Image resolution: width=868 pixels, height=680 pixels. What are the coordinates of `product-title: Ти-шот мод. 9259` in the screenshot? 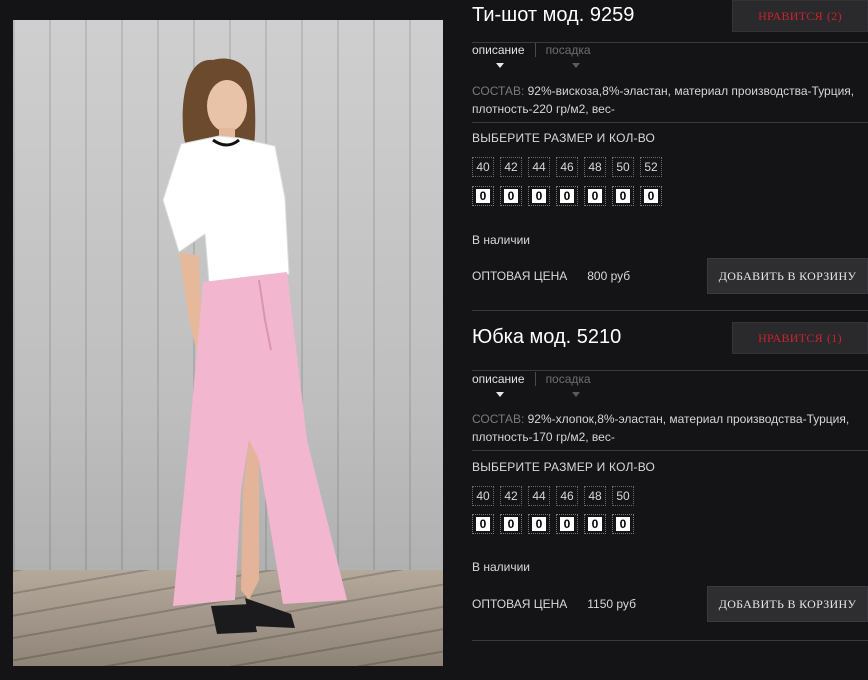 It's located at (553, 15).